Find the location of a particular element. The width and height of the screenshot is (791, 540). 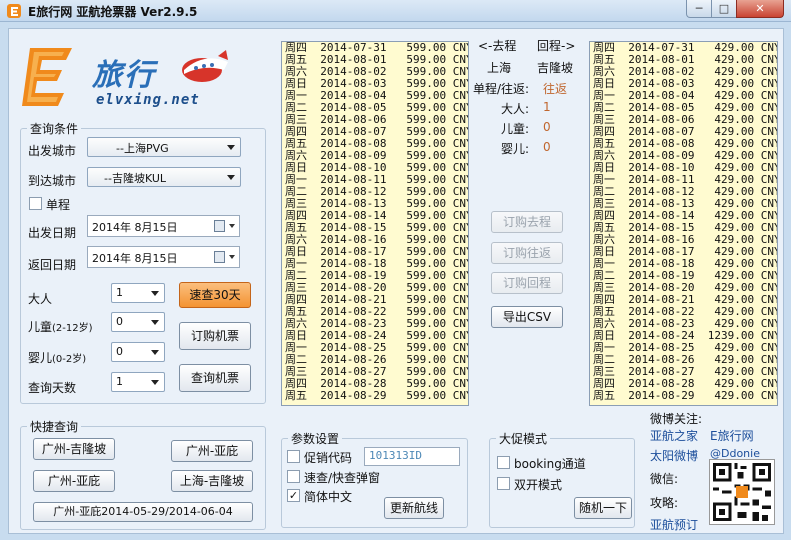

quick-30-days-button: 速查30天 is located at coordinates (215, 295).